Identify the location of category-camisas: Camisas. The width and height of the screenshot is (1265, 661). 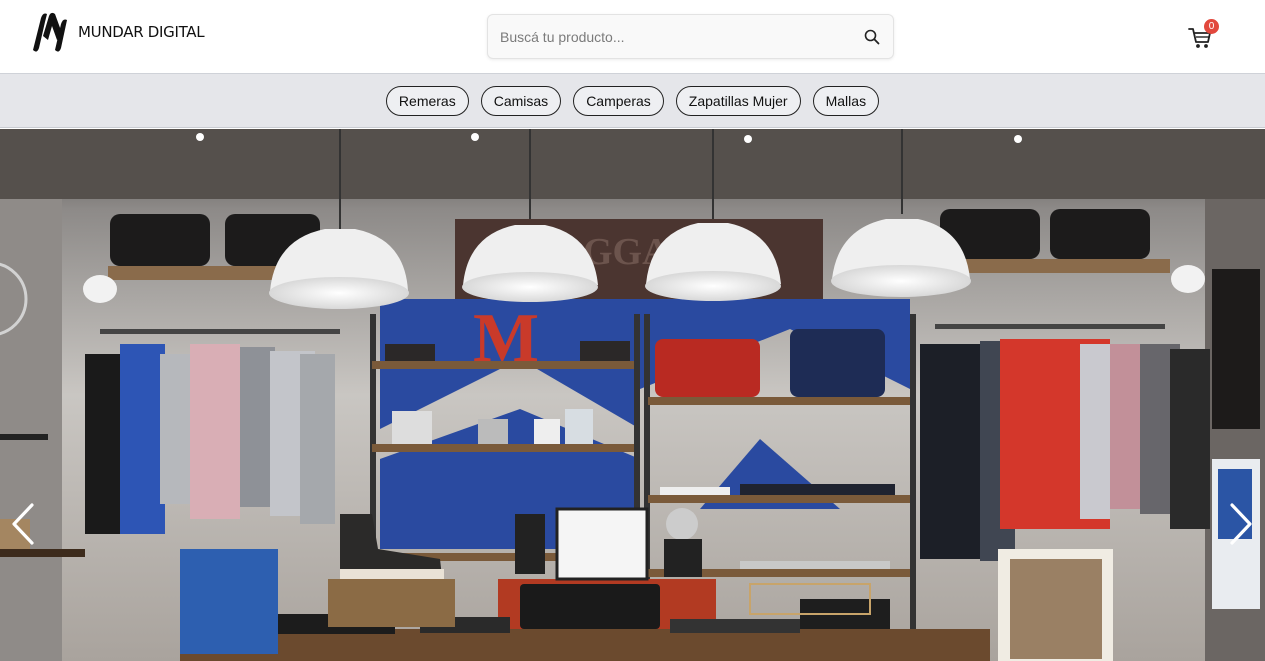
(521, 100).